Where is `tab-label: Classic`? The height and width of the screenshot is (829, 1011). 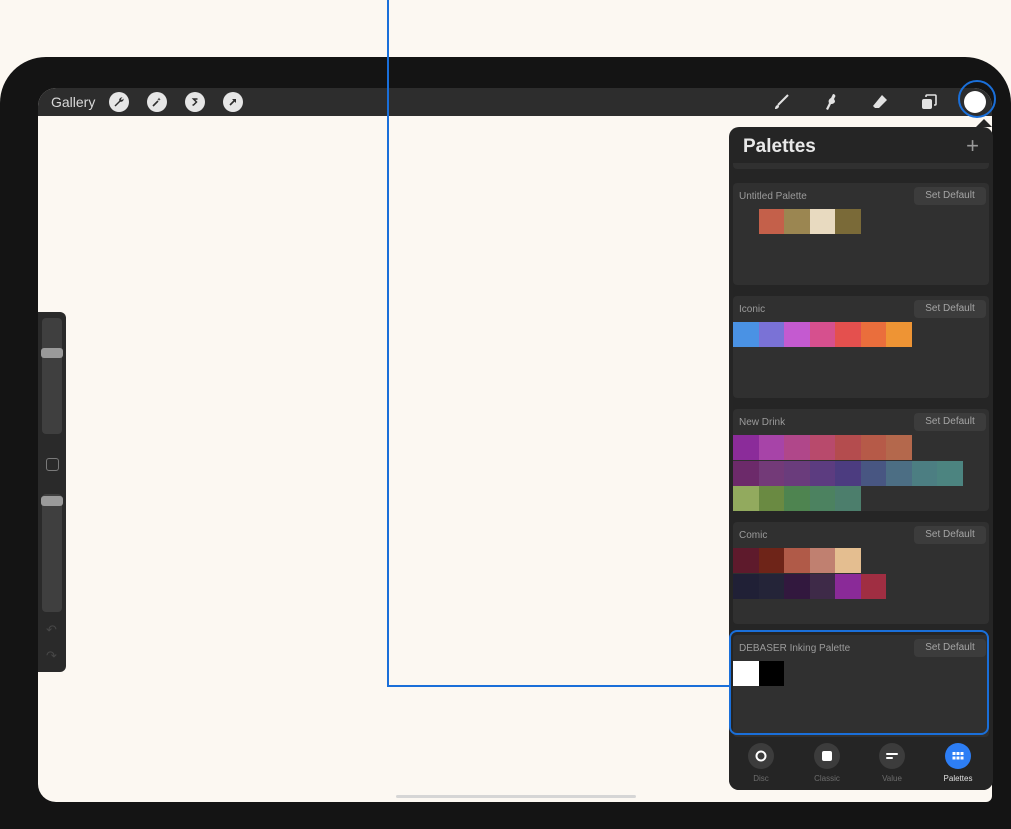 tab-label: Classic is located at coordinates (827, 778).